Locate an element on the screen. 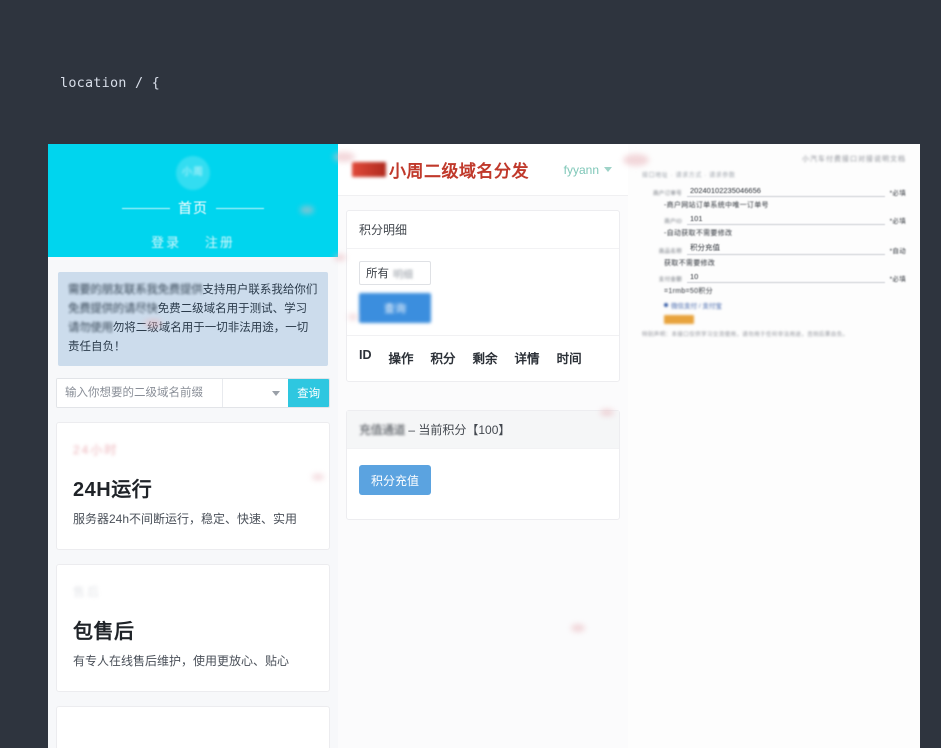 The image size is (941, 748). column-time: 时间 is located at coordinates (569, 359).